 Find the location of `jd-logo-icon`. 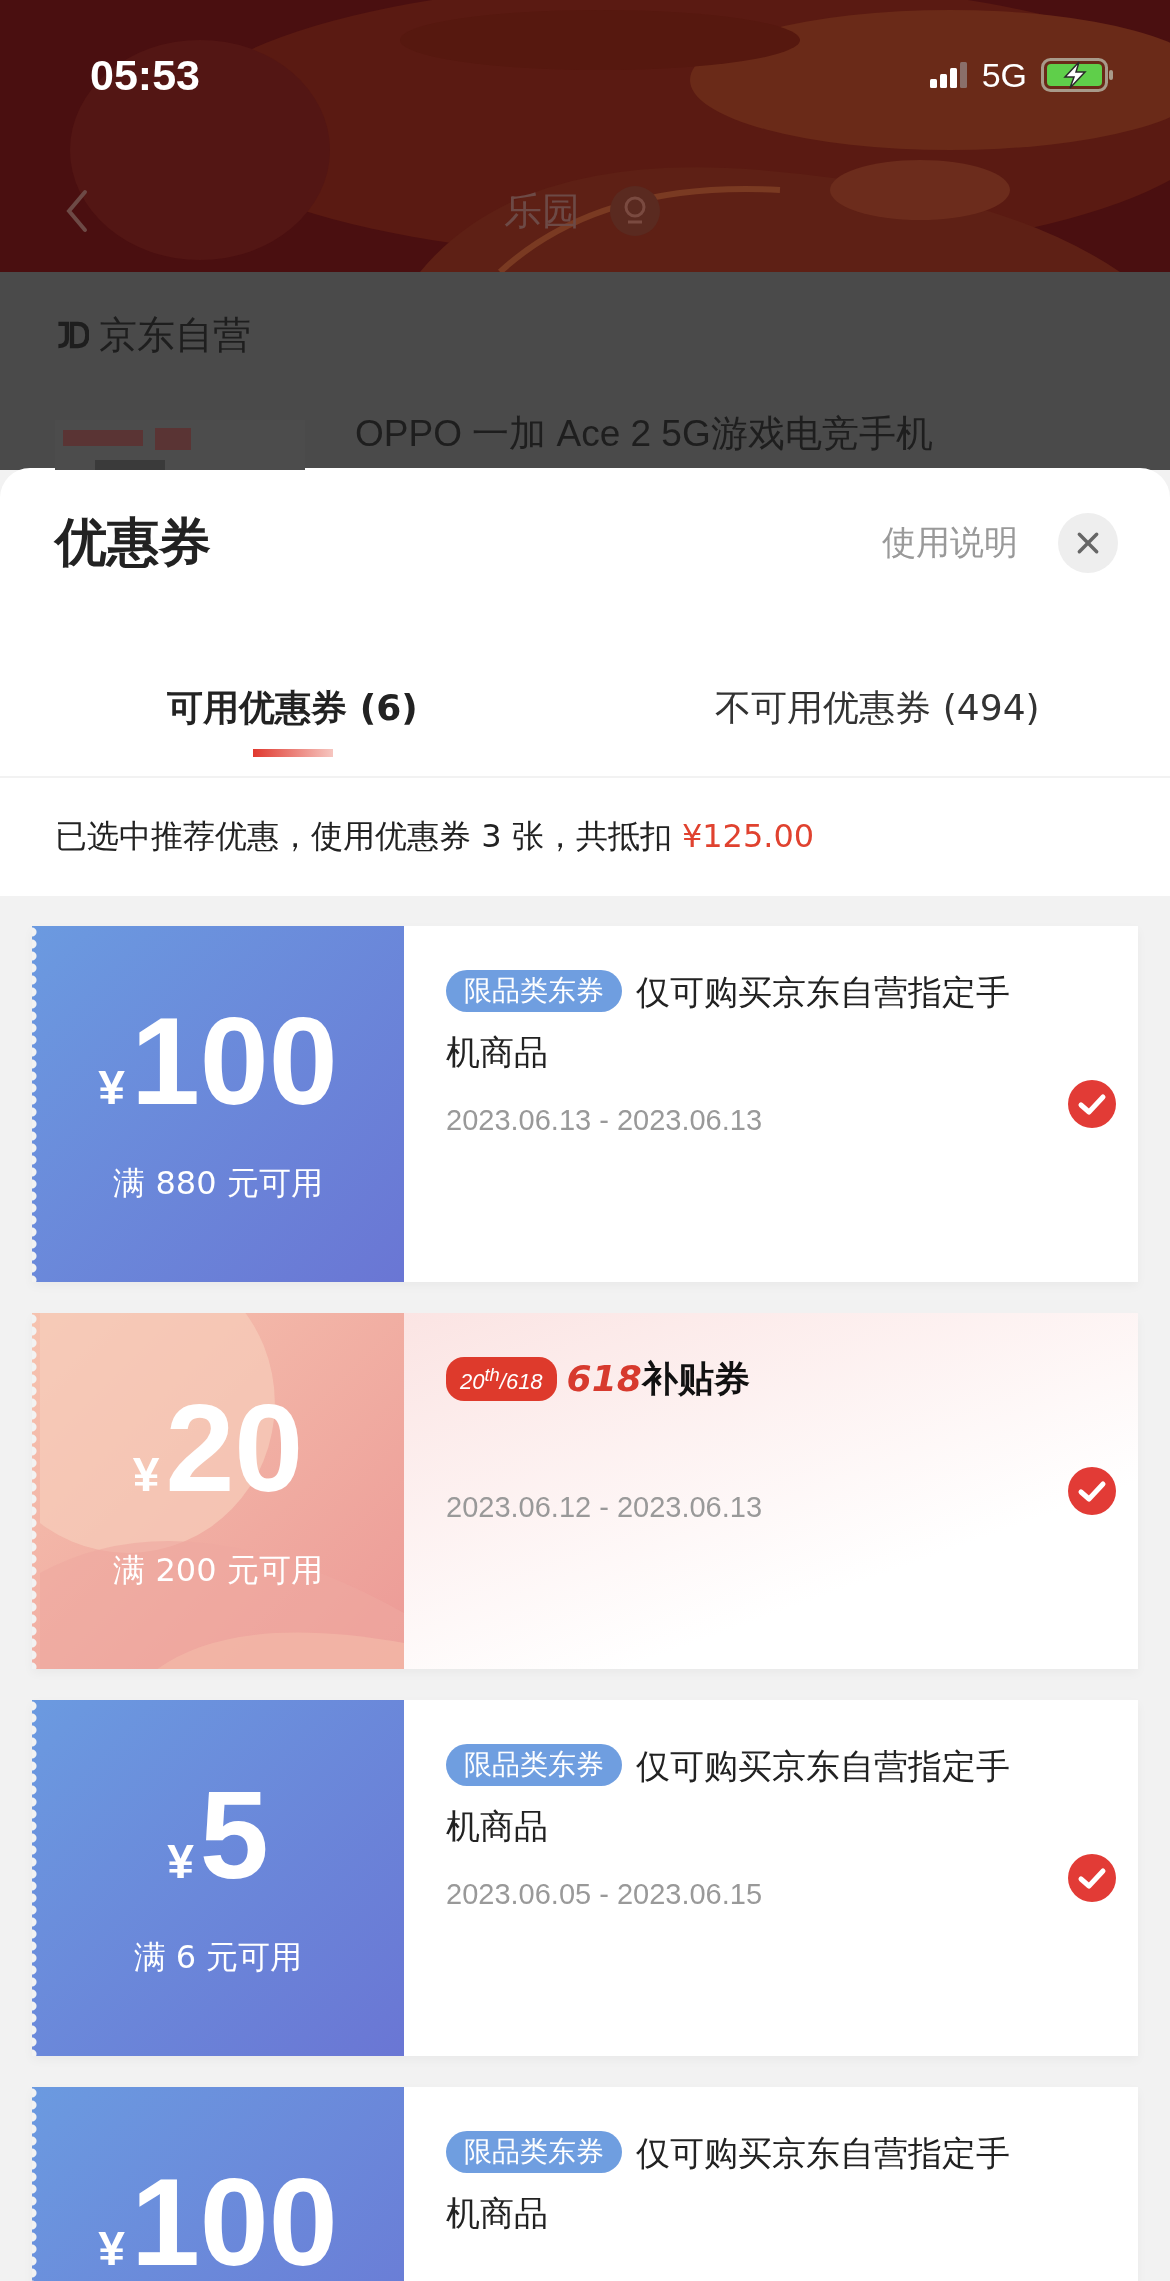

jd-logo-icon is located at coordinates (72, 335).